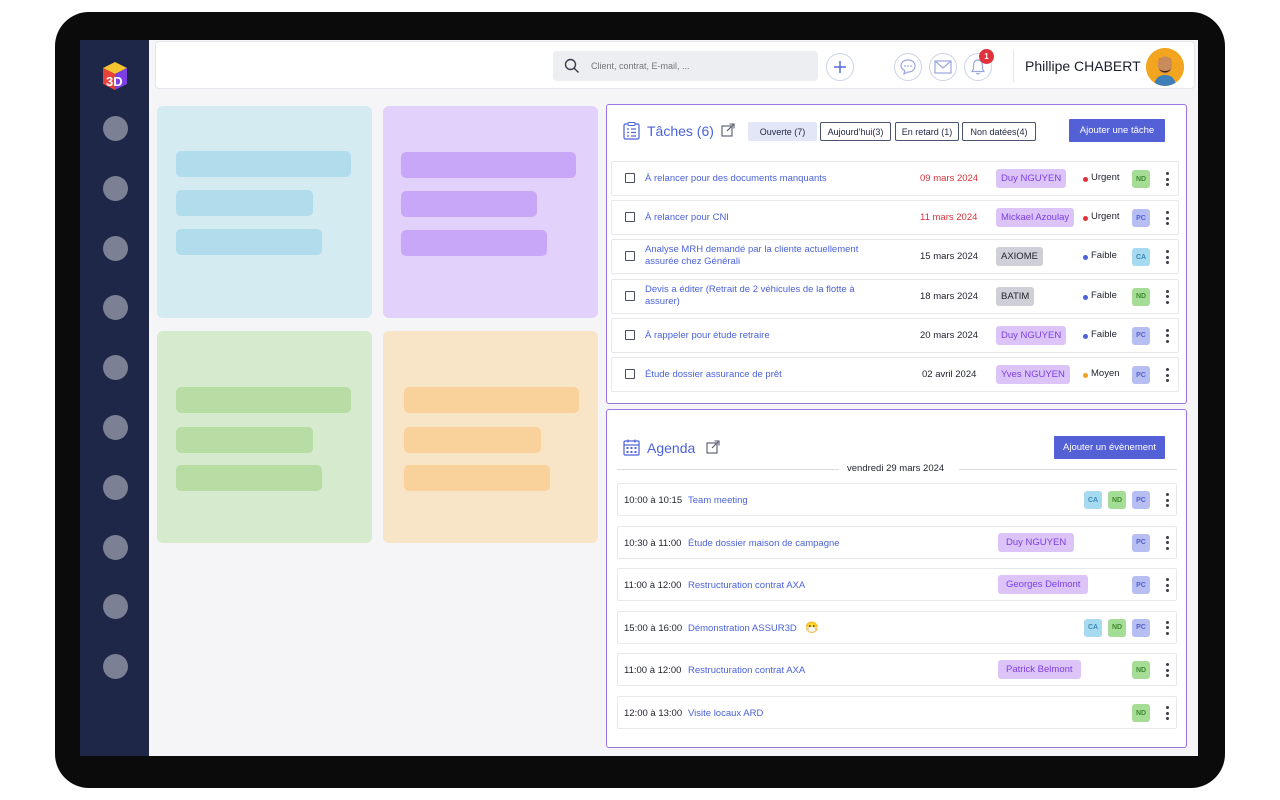  I want to click on add-task-button: Ajouter une tâche, so click(1117, 130).